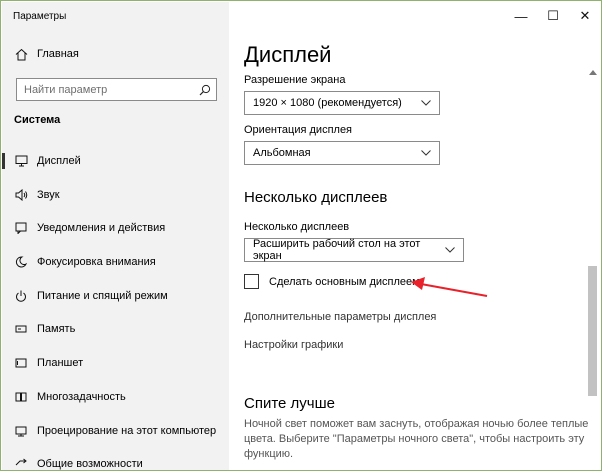 The image size is (602, 471). I want to click on sidebar-item-label: Уведомления и действия, so click(101, 228).